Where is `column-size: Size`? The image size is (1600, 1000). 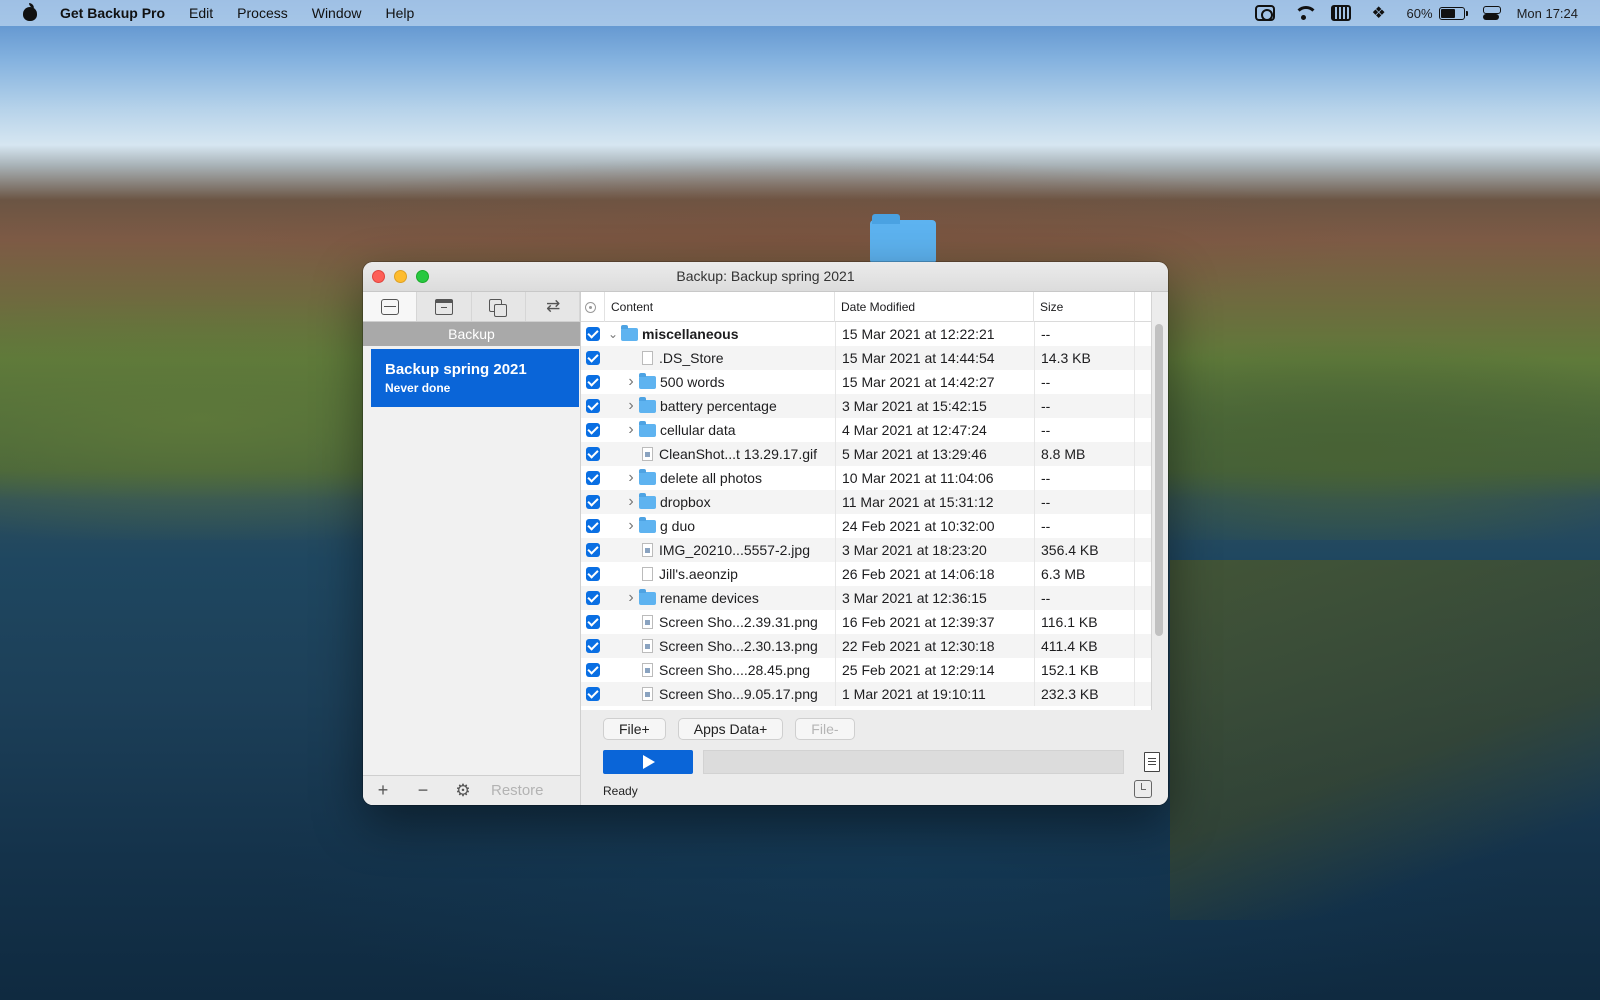
column-size: Size is located at coordinates (1084, 307).